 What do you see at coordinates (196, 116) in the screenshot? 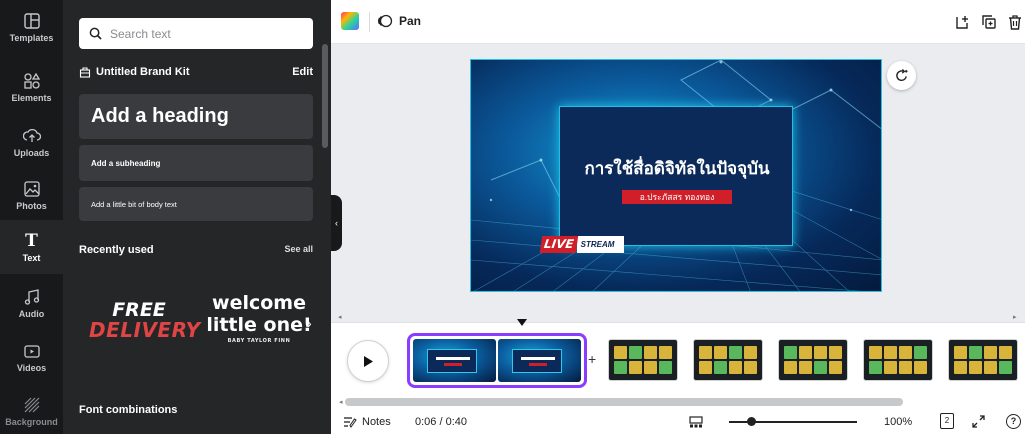
I see `add-heading-button: Add a heading` at bounding box center [196, 116].